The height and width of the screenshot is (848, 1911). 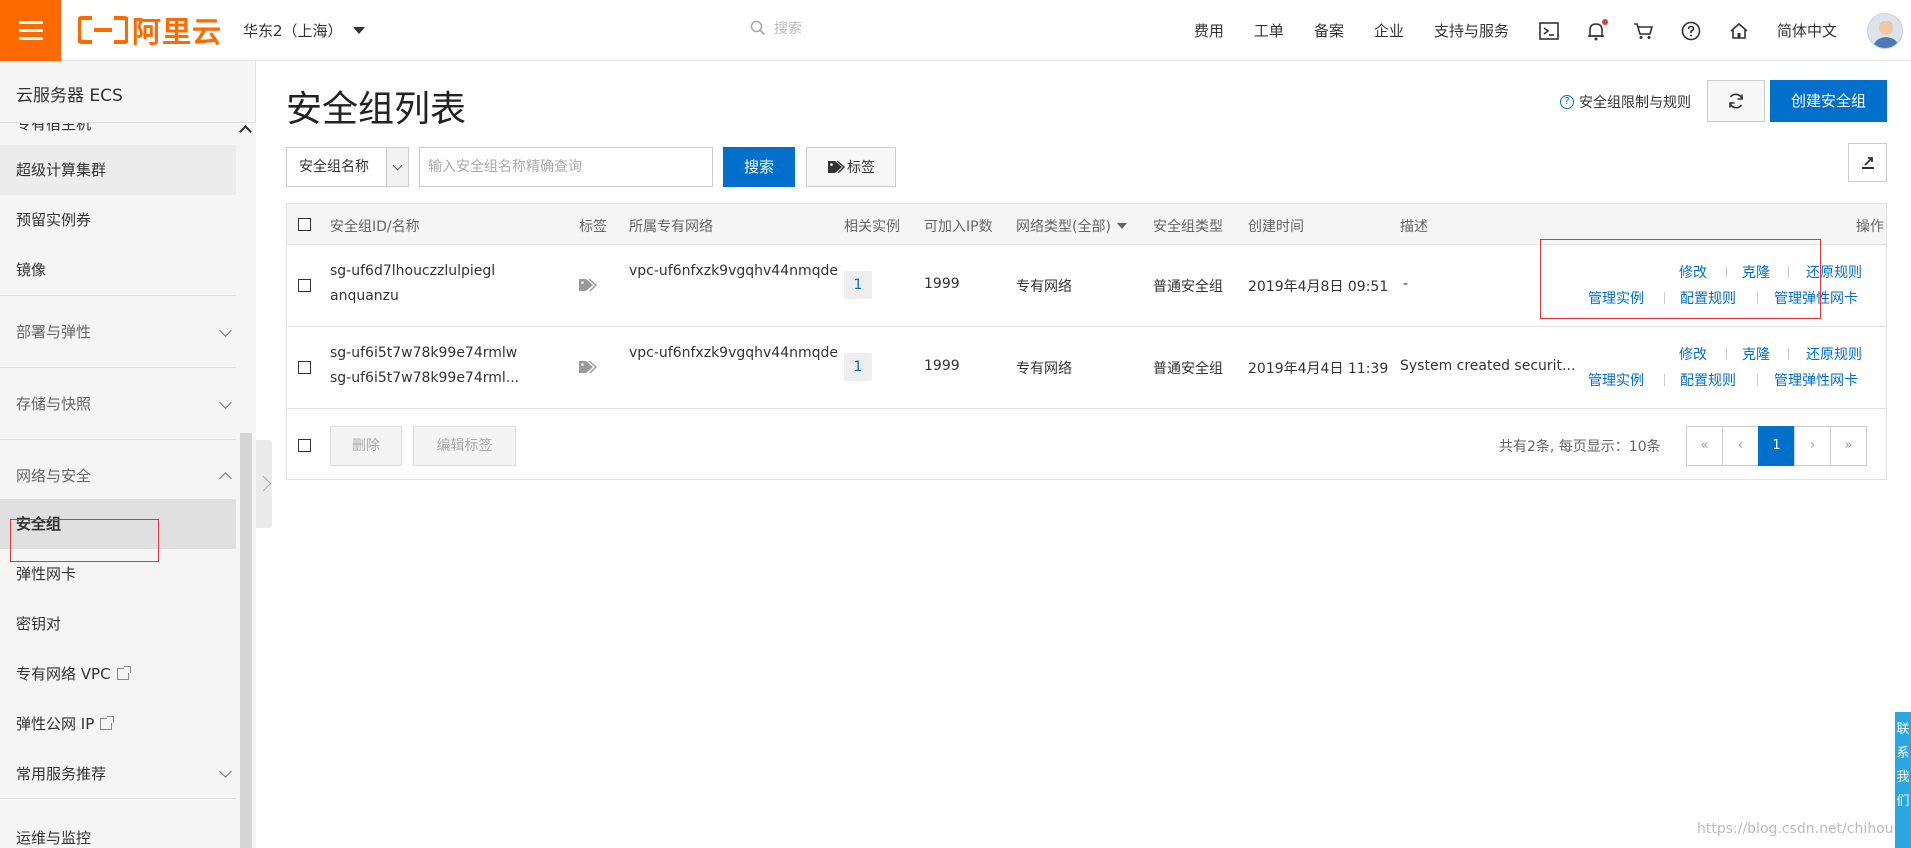 I want to click on top-nav: 费用 工单 备案 企业 支持与服务 简体中文, so click(x=1552, y=30).